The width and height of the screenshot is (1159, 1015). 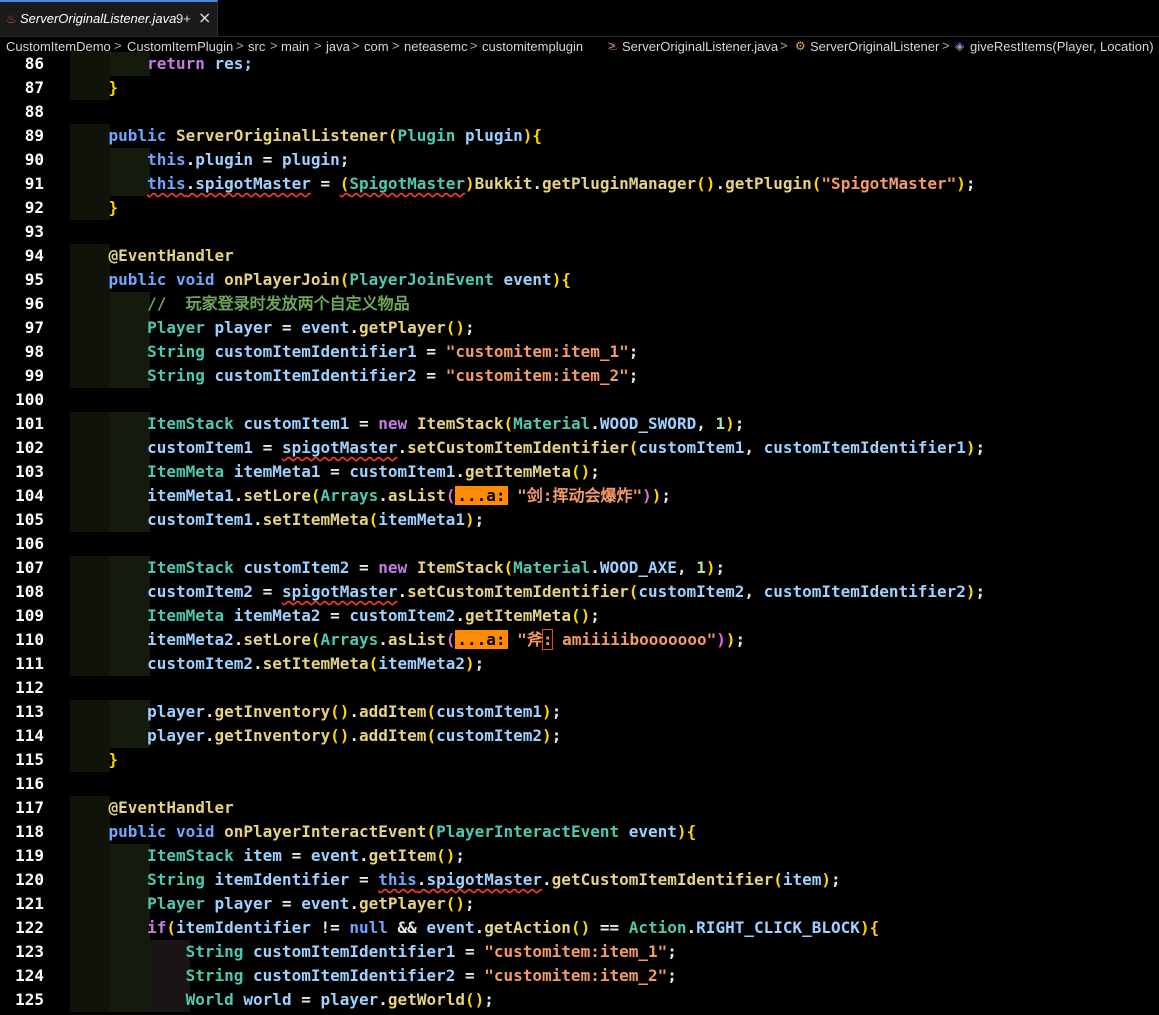 What do you see at coordinates (118, 45) in the screenshot?
I see `chevron-right-icon: >` at bounding box center [118, 45].